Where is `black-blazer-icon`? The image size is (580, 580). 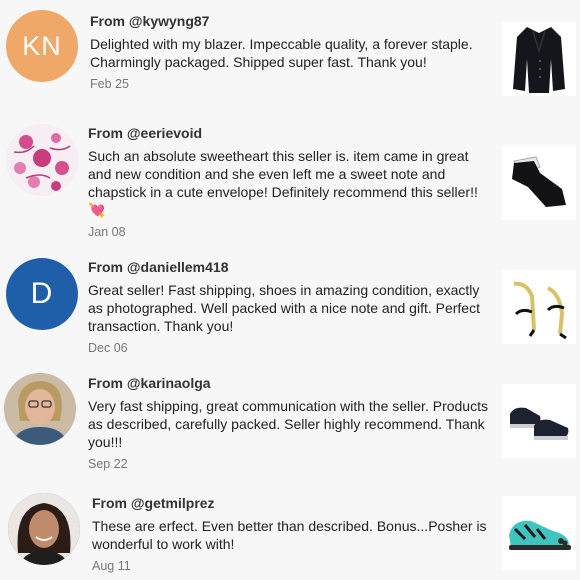
black-blazer-icon is located at coordinates (539, 60).